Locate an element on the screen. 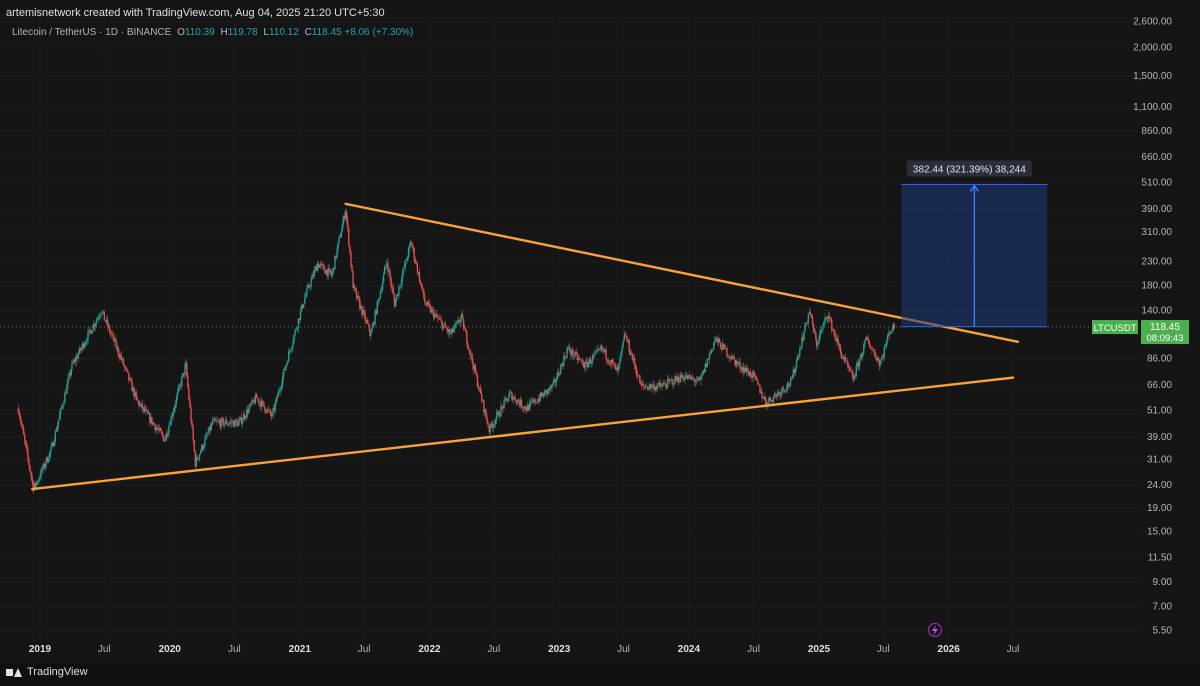  high-label: H is located at coordinates (224, 32).